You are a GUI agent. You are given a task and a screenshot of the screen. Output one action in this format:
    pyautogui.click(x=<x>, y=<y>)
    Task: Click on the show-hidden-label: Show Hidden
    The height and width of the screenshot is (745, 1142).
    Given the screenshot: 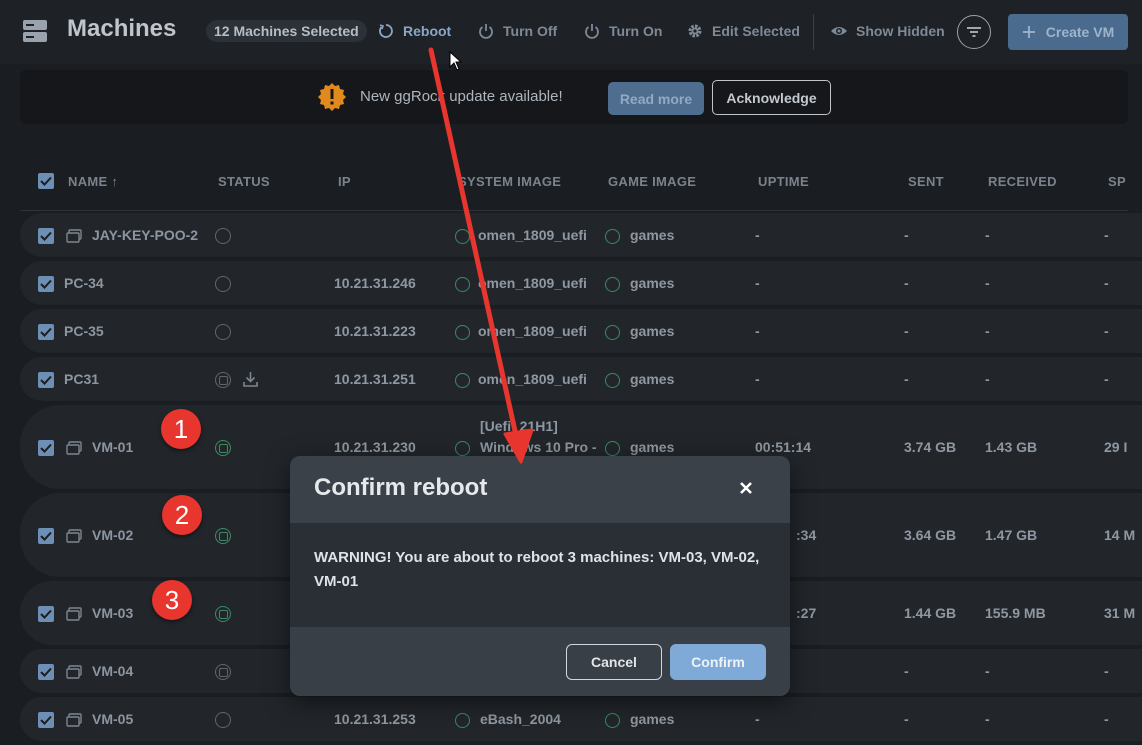 What is the action you would take?
    pyautogui.click(x=900, y=31)
    